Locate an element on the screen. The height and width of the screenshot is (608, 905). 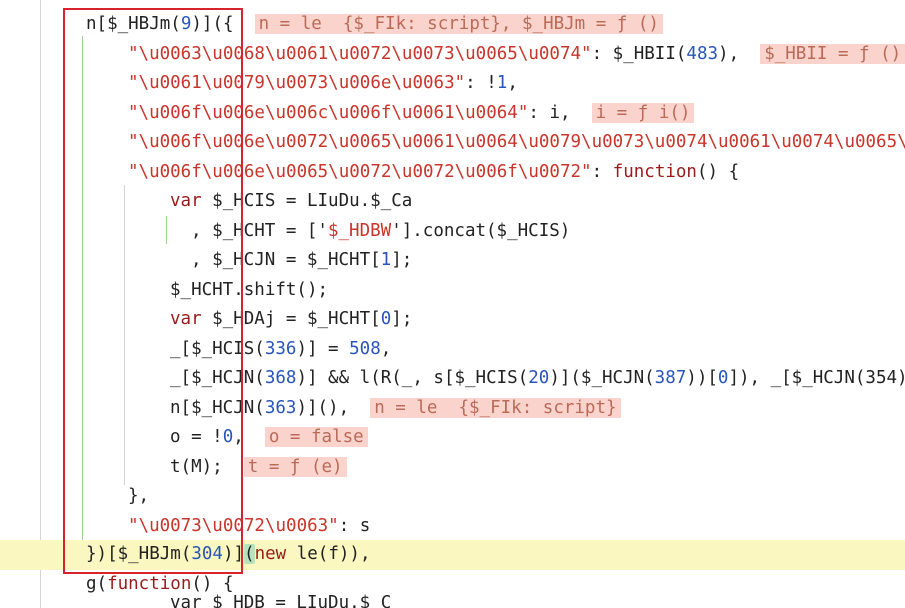
inlay-hint: n = le {$_FIk: script}, $_HBJm = ƒ () is located at coordinates (458, 24).